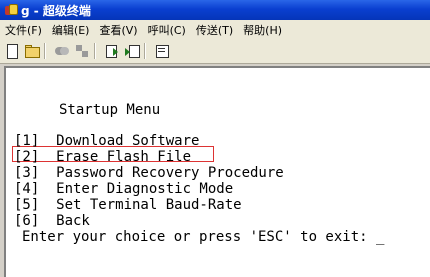 This screenshot has width=430, height=277. Describe the element at coordinates (112, 51) in the screenshot. I see `send-icon` at that location.